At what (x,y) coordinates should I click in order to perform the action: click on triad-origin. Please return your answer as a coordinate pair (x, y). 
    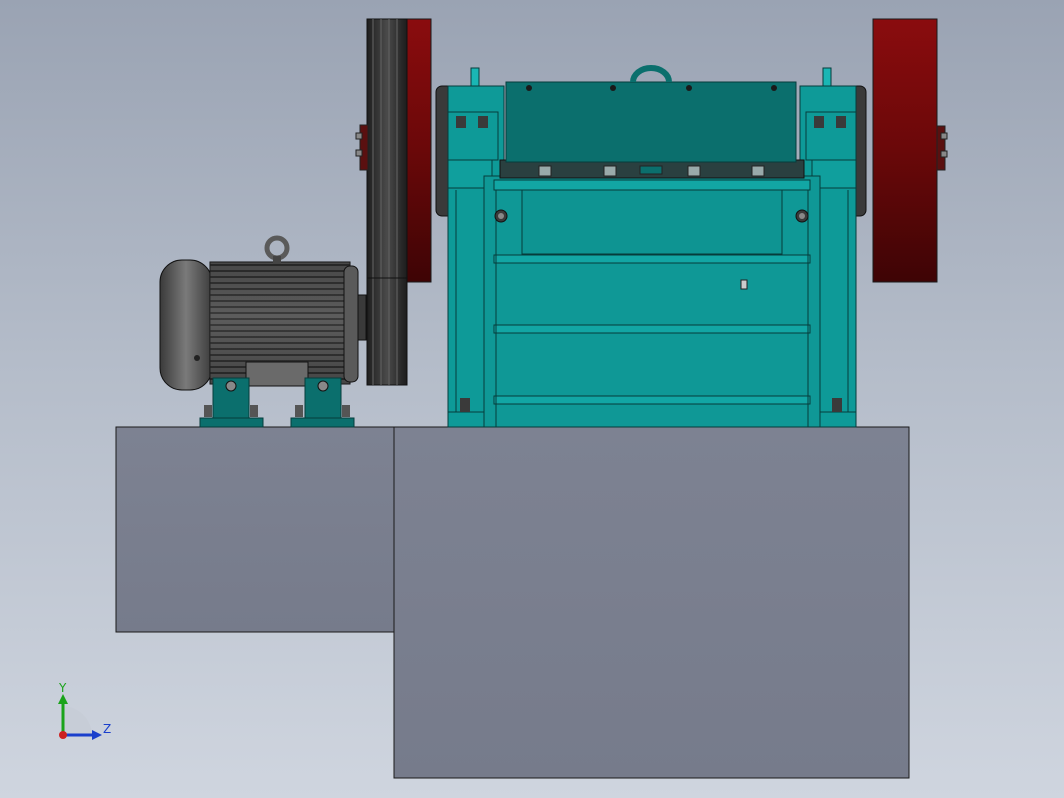
    Looking at the image, I should click on (63, 735).